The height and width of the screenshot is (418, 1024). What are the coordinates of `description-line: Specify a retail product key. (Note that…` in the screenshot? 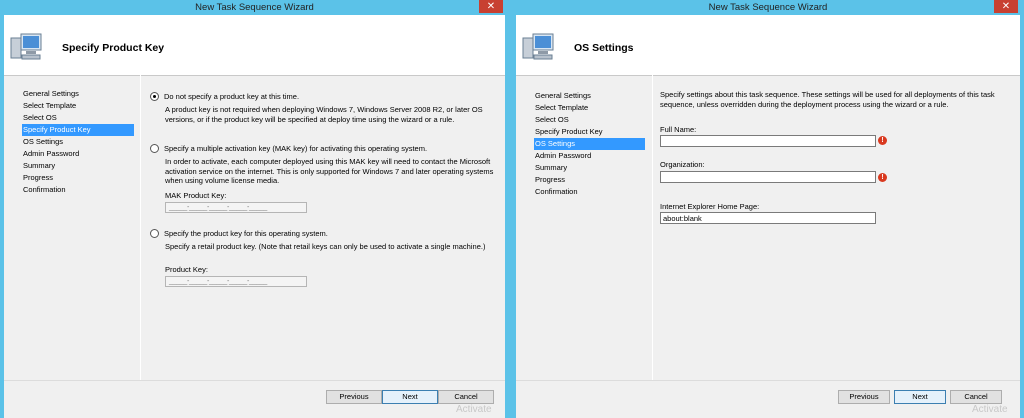 It's located at (325, 246).